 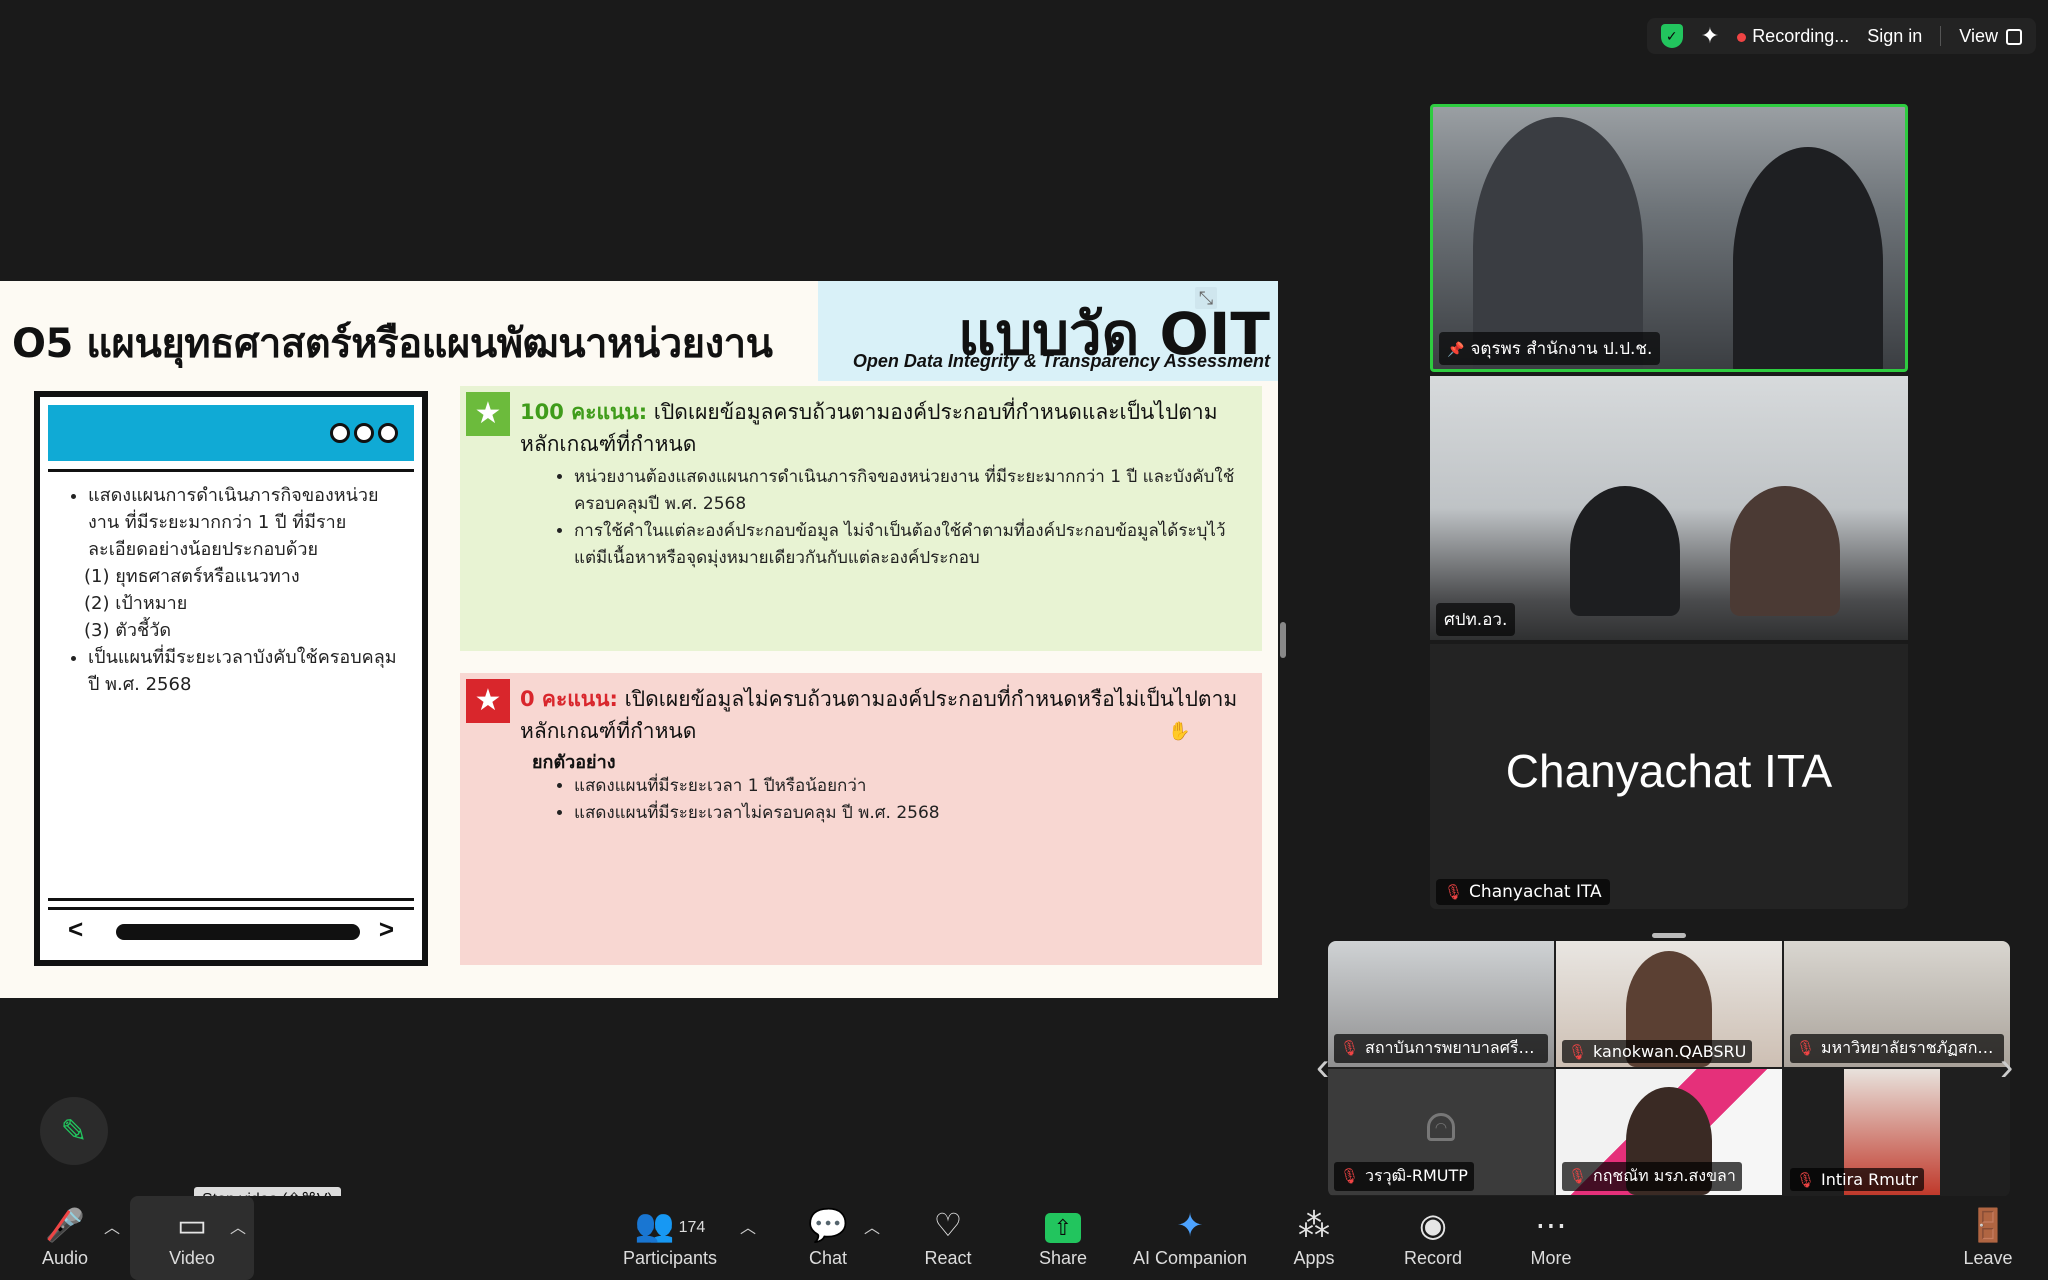 What do you see at coordinates (1669, 238) in the screenshot?
I see `video-tile-active-speaker: 📌 จตุรพร สำนักงาน ป.ป.ช.` at bounding box center [1669, 238].